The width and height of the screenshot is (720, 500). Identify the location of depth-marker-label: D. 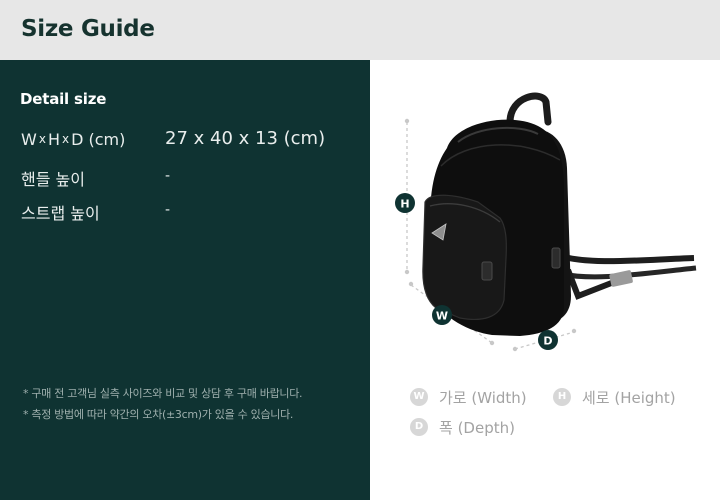
(547, 341).